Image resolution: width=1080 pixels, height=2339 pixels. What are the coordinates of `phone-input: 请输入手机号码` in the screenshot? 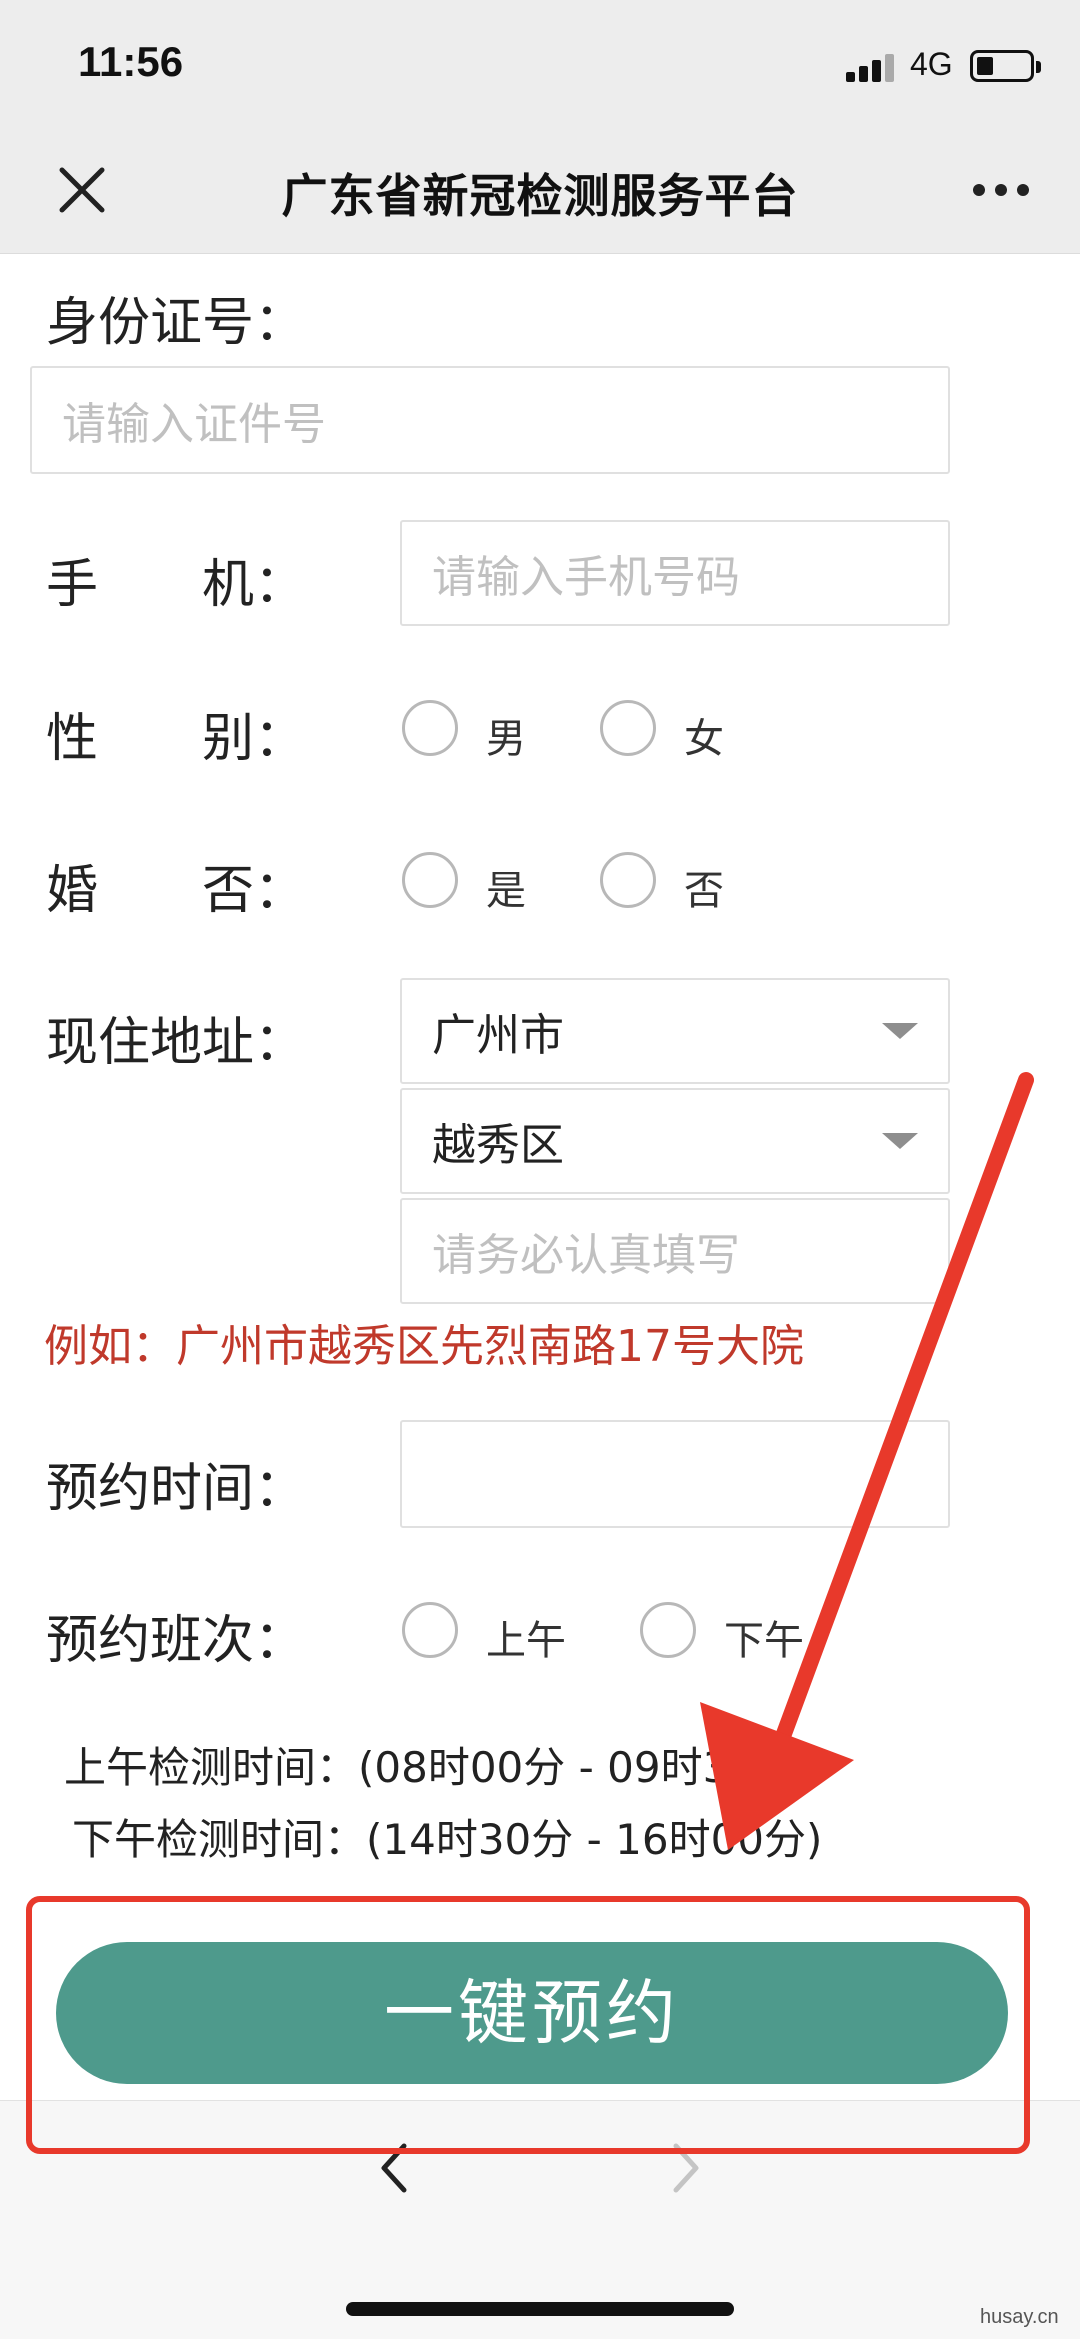 It's located at (675, 573).